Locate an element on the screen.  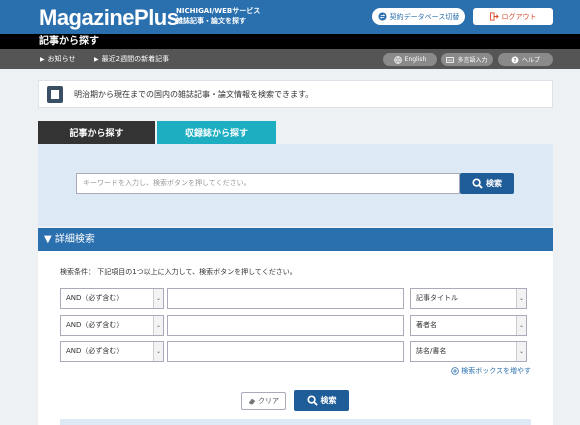
operator-select-1: AND（必ず含む） ⌄ is located at coordinates (112, 298).